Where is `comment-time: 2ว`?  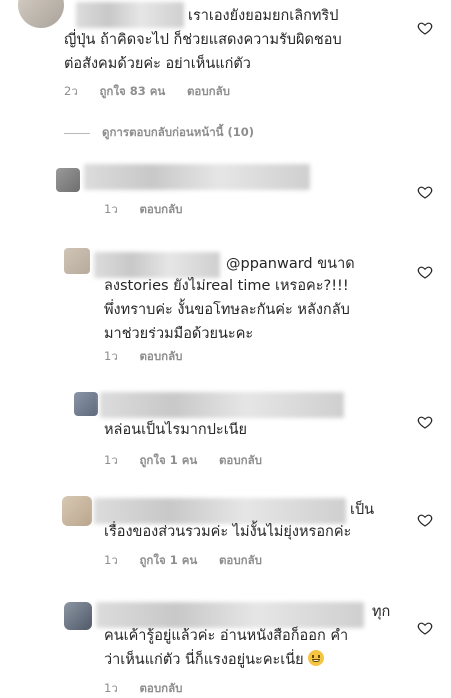
comment-time: 2ว is located at coordinates (71, 91).